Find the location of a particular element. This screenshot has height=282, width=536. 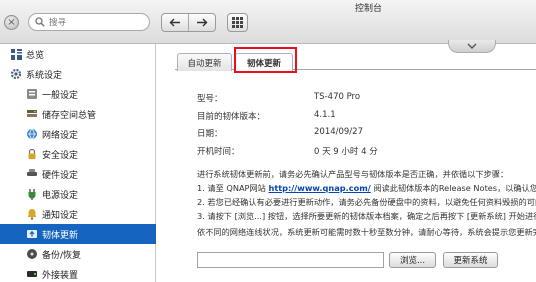

sidebar-item-firmware-update: 韧体更新 is located at coordinates (78, 234).